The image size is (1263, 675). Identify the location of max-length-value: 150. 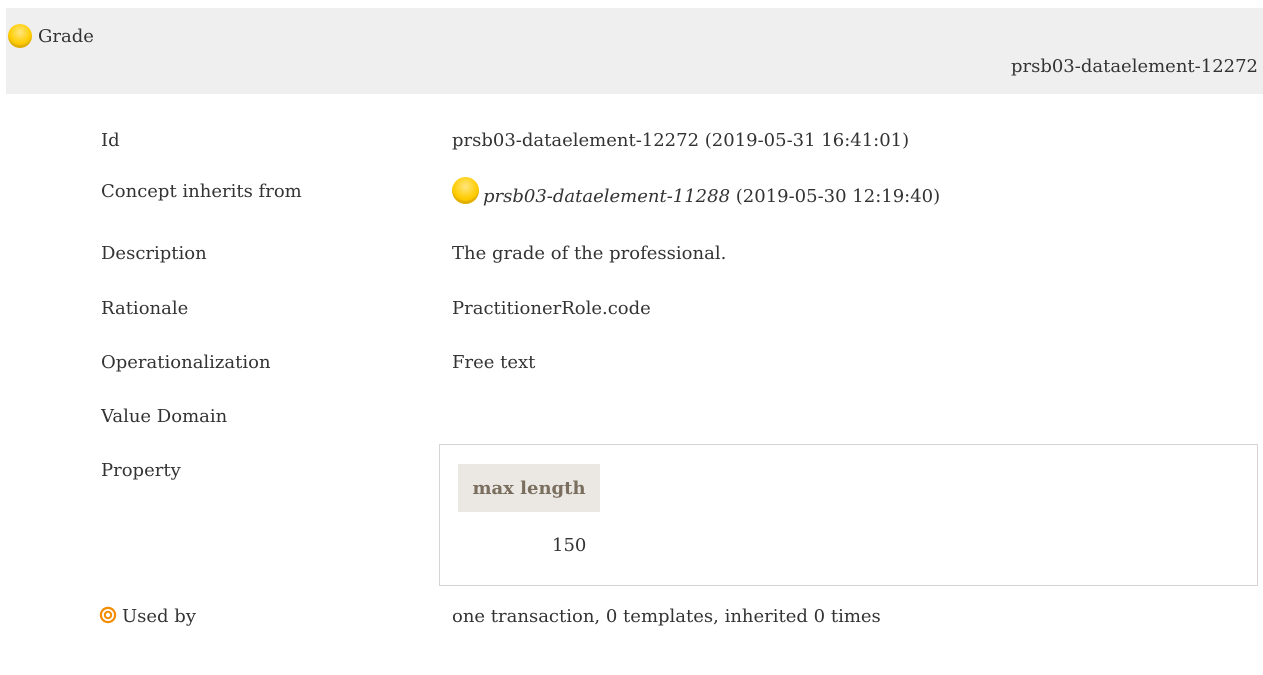
(569, 545).